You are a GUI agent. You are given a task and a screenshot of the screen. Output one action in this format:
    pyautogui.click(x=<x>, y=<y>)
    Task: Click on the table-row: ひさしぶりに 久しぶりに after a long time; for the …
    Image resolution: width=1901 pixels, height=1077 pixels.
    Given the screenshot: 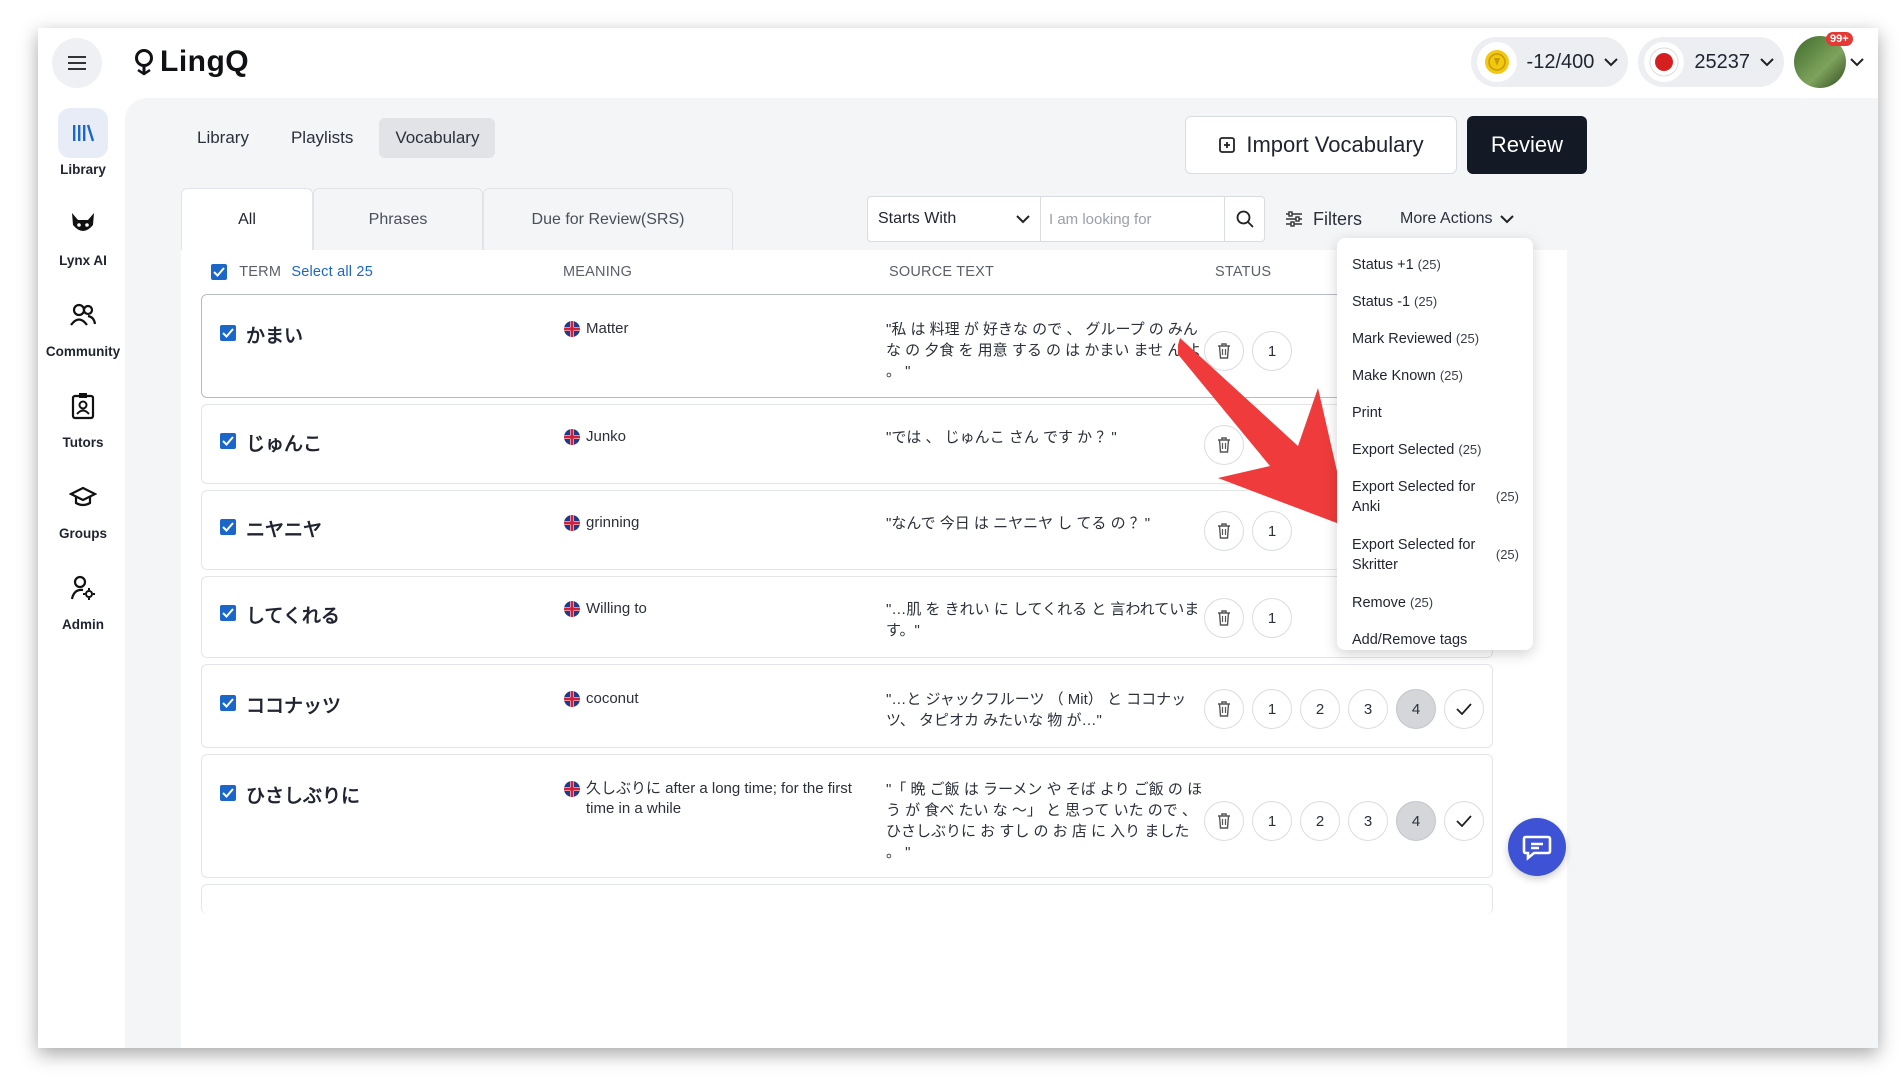 What is the action you would take?
    pyautogui.click(x=847, y=816)
    